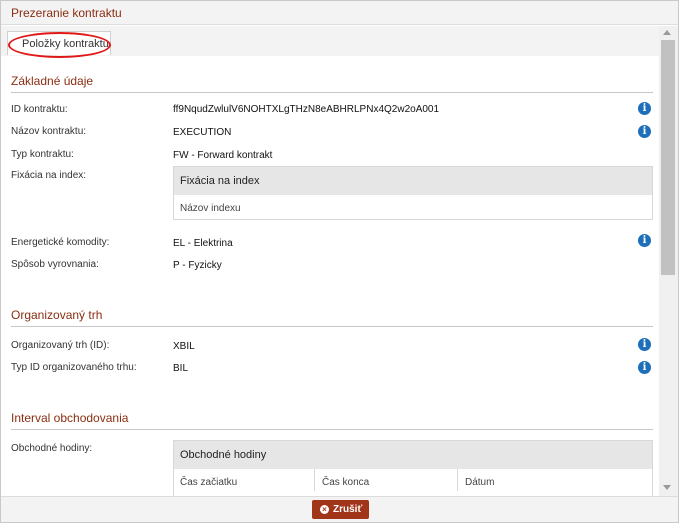 This screenshot has height=523, width=679. I want to click on section-title-basic: Základné údaje, so click(52, 81).